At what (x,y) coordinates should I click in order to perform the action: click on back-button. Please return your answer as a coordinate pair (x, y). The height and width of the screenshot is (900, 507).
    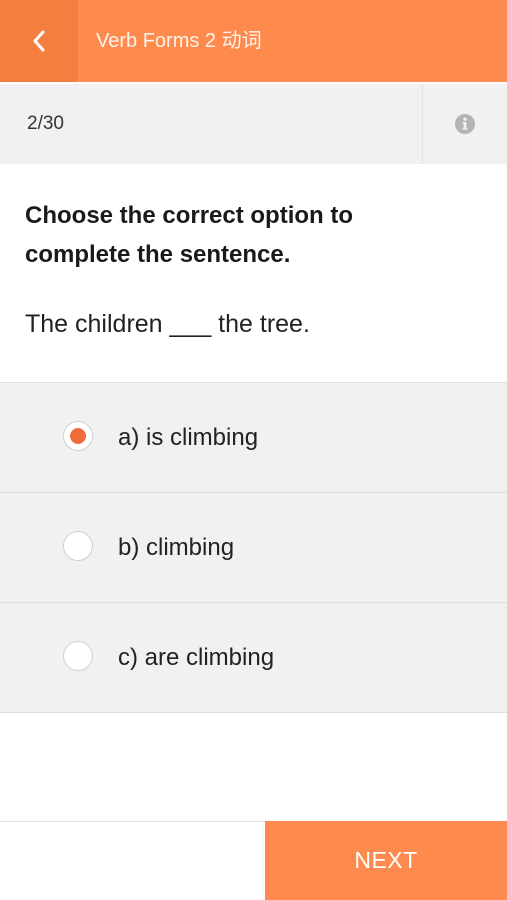
    Looking at the image, I should click on (39, 41).